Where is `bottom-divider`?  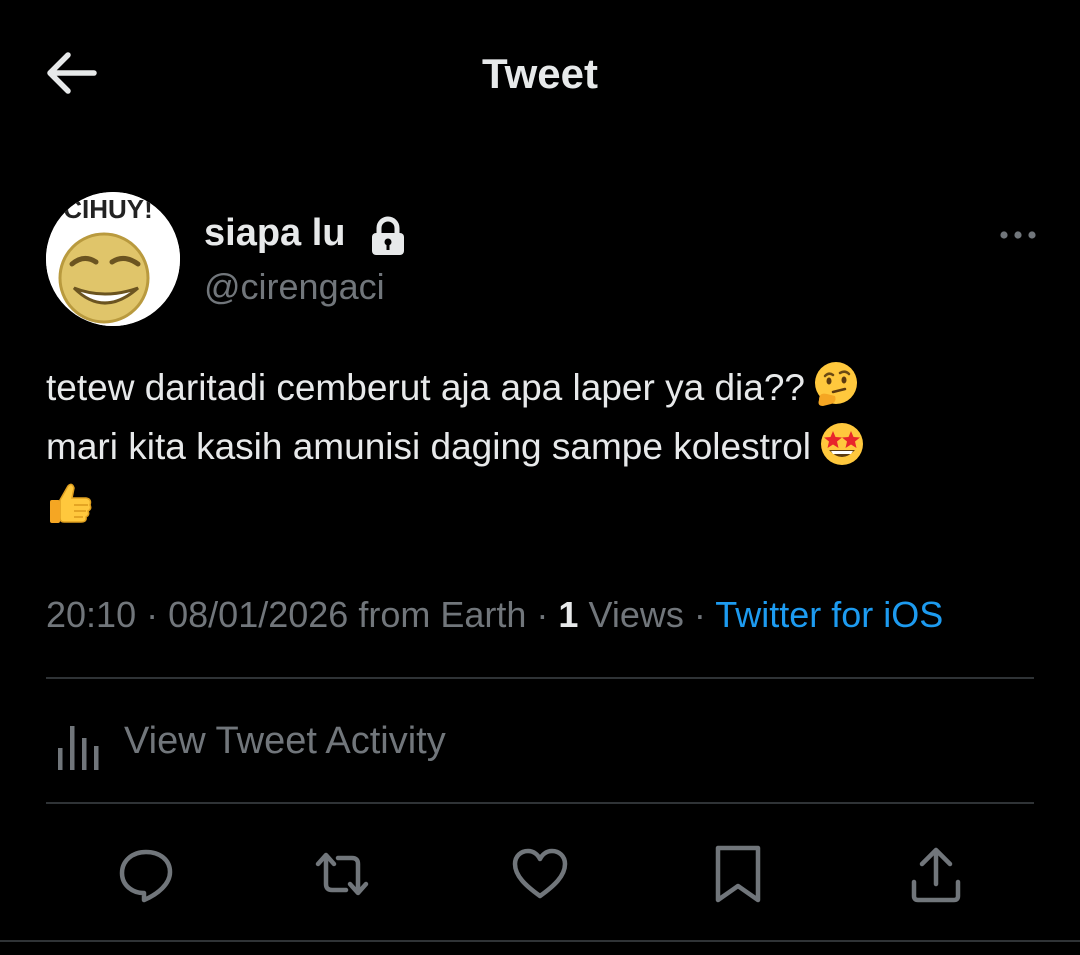
bottom-divider is located at coordinates (540, 941).